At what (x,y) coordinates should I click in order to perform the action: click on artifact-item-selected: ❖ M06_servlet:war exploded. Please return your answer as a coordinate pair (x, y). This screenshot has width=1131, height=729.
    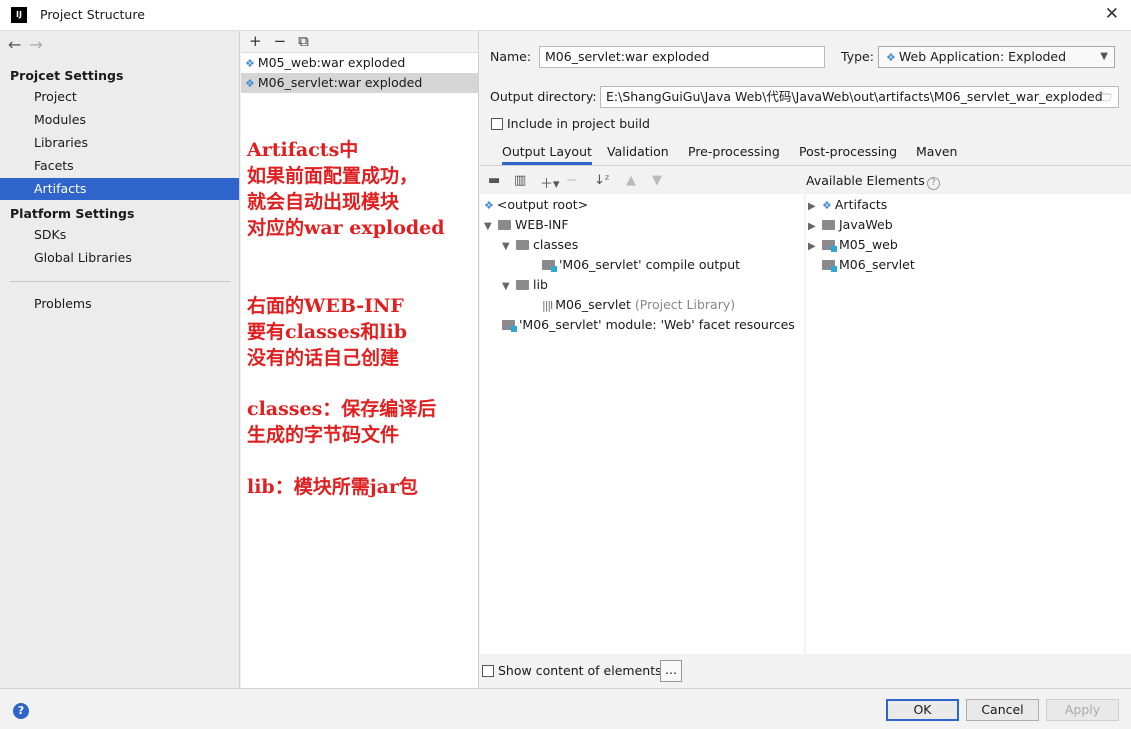
    Looking at the image, I should click on (359, 83).